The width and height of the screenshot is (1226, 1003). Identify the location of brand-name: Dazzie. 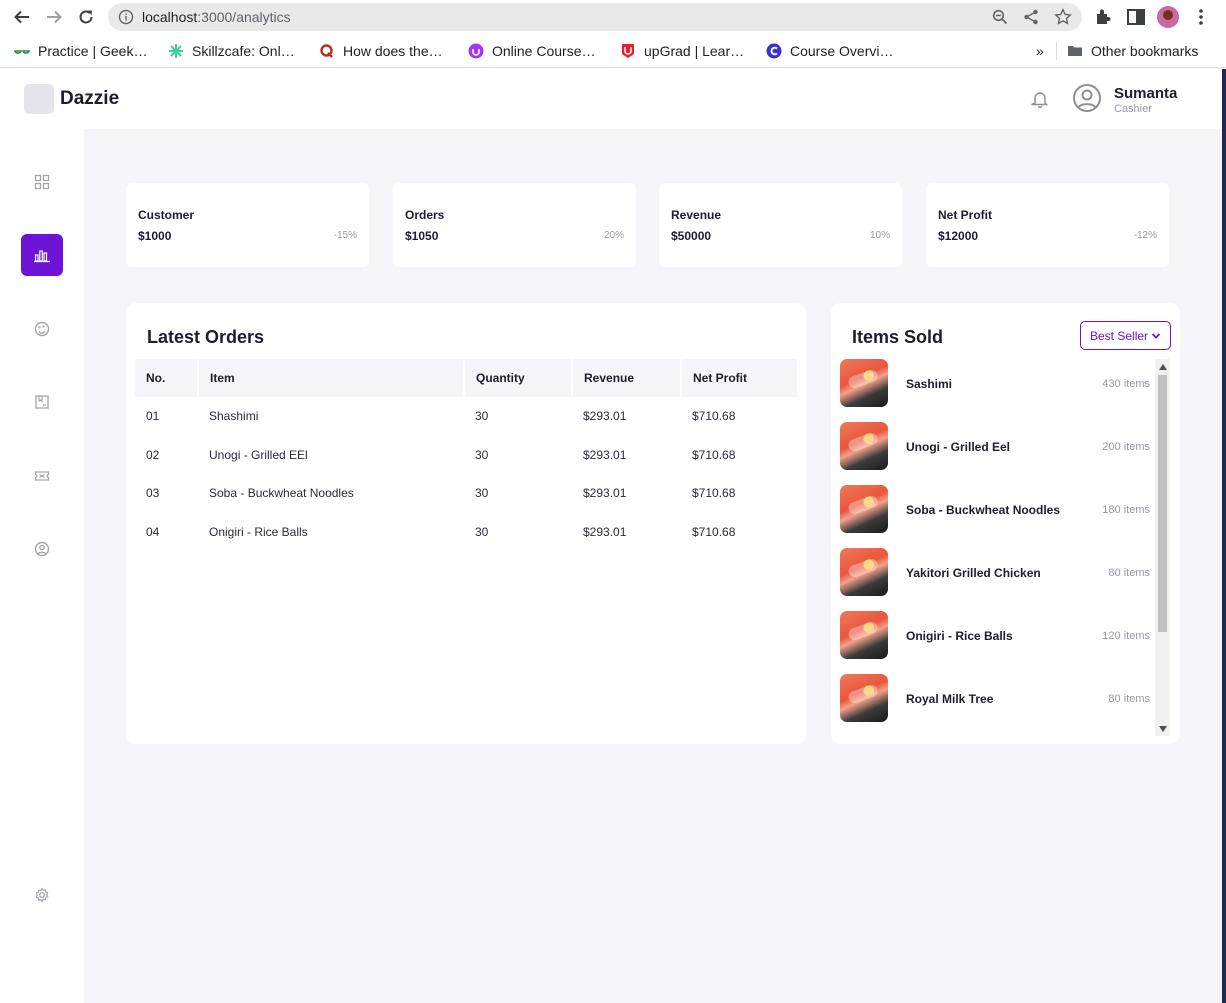
(90, 98).